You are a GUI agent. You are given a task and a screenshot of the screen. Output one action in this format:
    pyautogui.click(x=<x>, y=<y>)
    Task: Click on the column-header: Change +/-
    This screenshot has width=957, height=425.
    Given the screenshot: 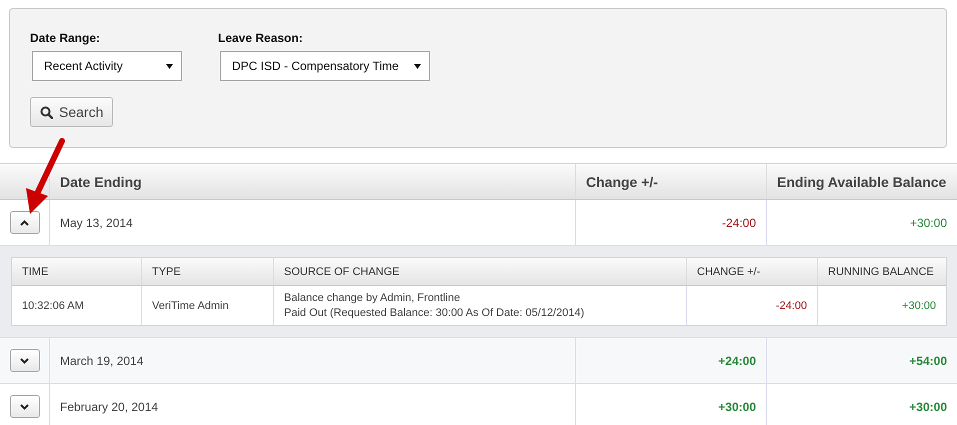 What is the action you would take?
    pyautogui.click(x=671, y=181)
    